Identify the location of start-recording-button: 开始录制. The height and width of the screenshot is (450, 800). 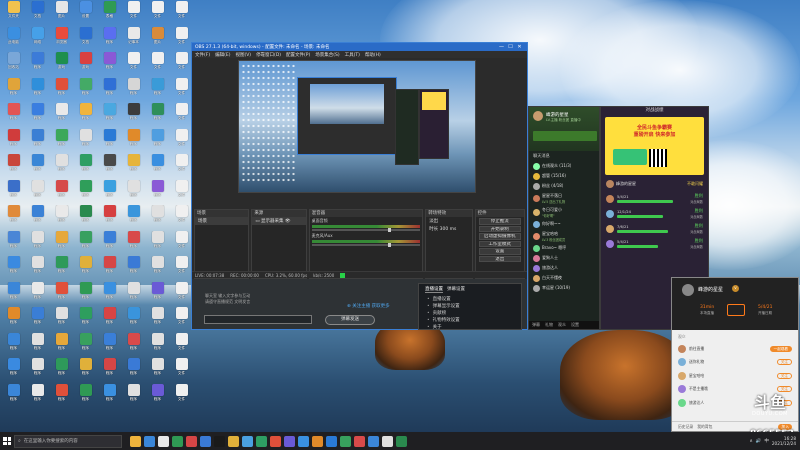
(499, 228).